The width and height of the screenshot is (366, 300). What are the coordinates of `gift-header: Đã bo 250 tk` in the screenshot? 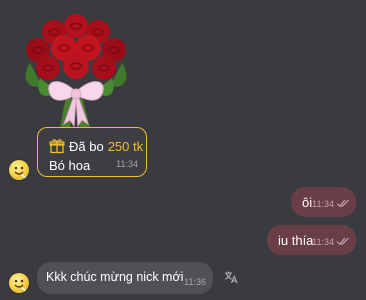 It's located at (96, 146).